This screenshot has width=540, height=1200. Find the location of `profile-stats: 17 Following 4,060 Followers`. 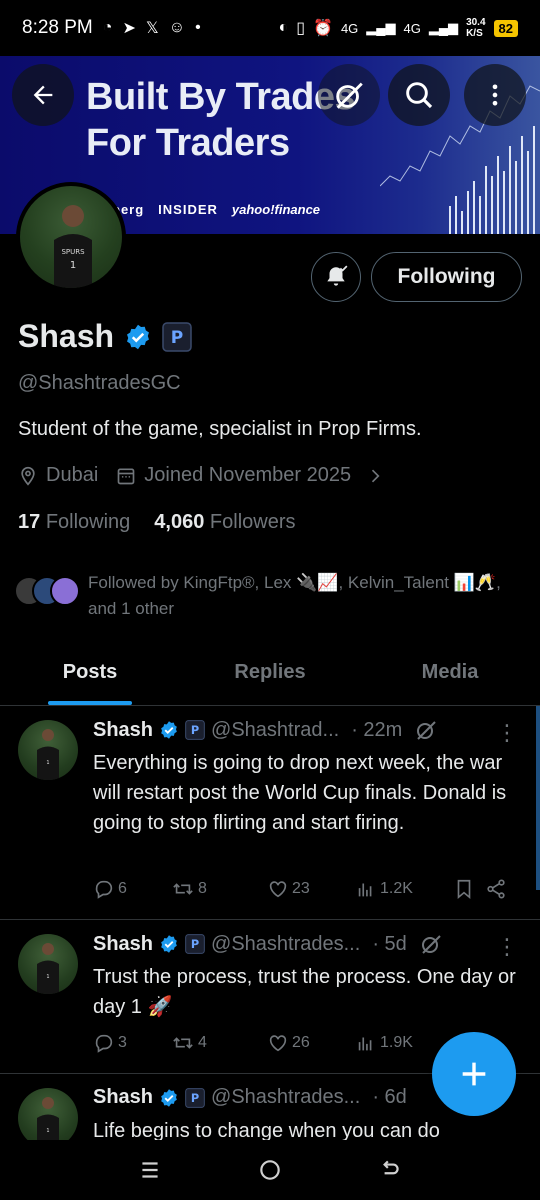

profile-stats: 17 Following 4,060 Followers is located at coordinates (157, 522).